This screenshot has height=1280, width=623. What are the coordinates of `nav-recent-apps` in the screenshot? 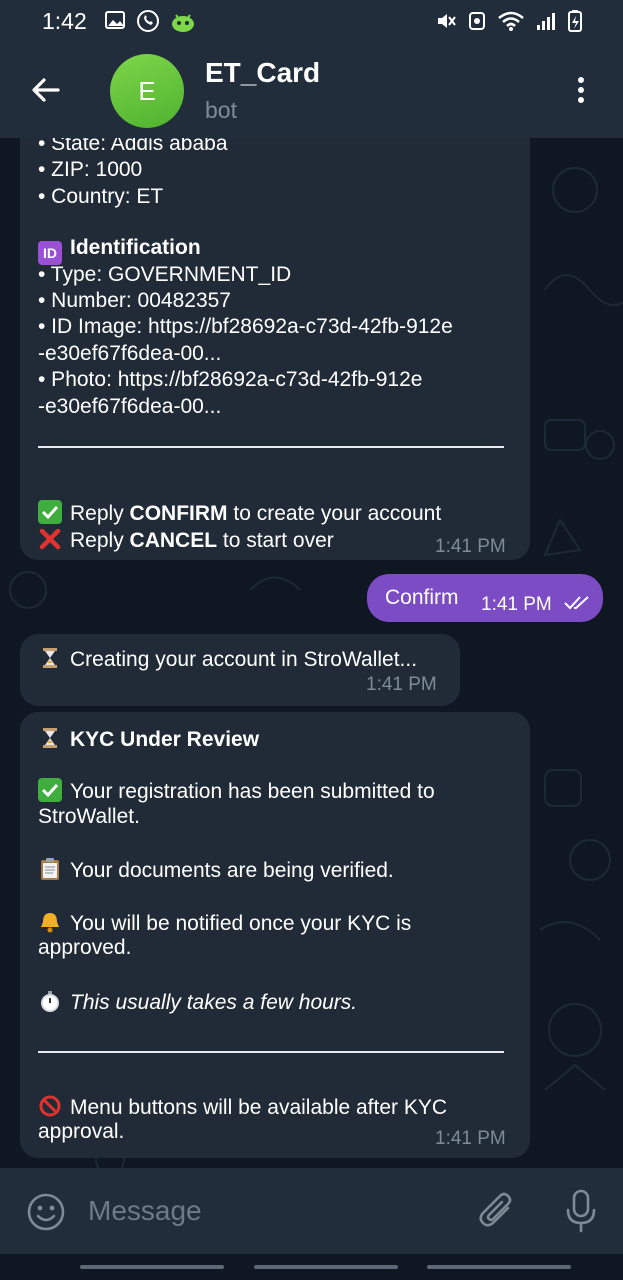 It's located at (152, 1267).